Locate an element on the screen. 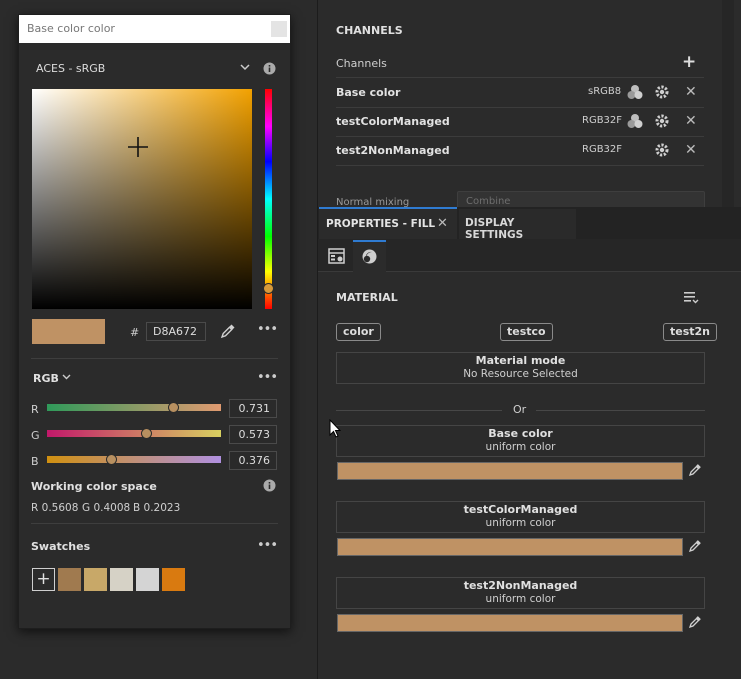 This screenshot has height=679, width=741. normal-mixing-value: Combine is located at coordinates (488, 201).